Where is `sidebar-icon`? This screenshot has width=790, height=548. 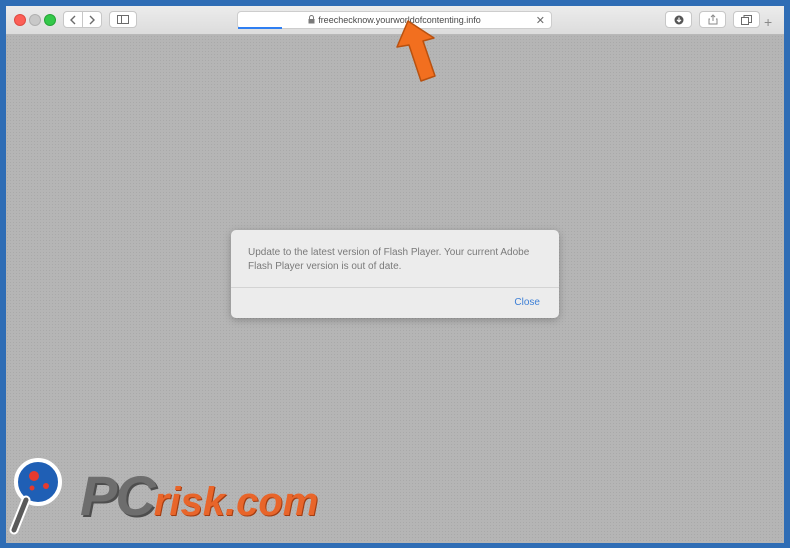
sidebar-icon is located at coordinates (123, 19).